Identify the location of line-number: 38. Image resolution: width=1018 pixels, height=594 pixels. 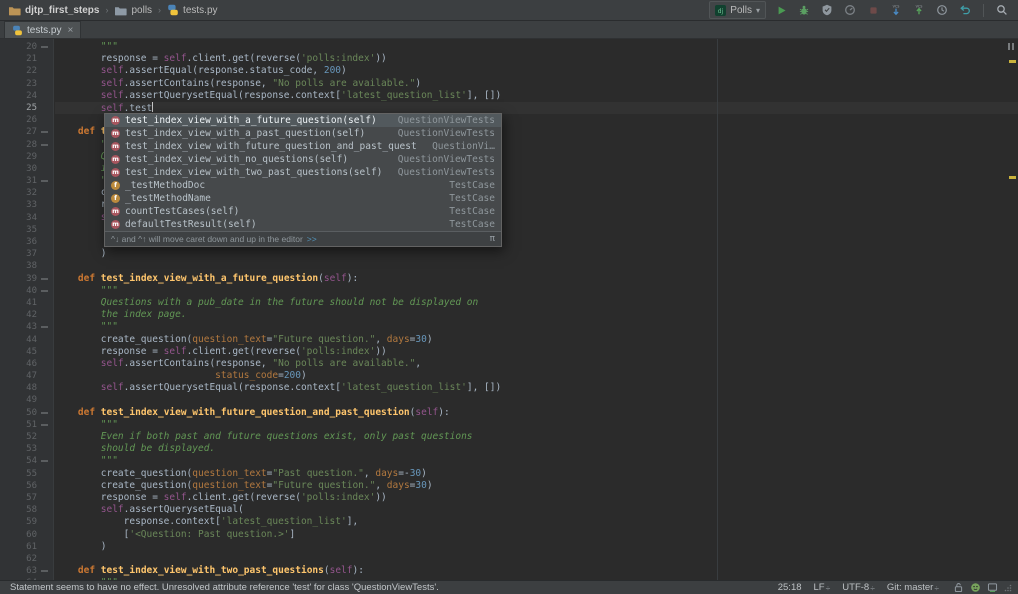
(26, 266).